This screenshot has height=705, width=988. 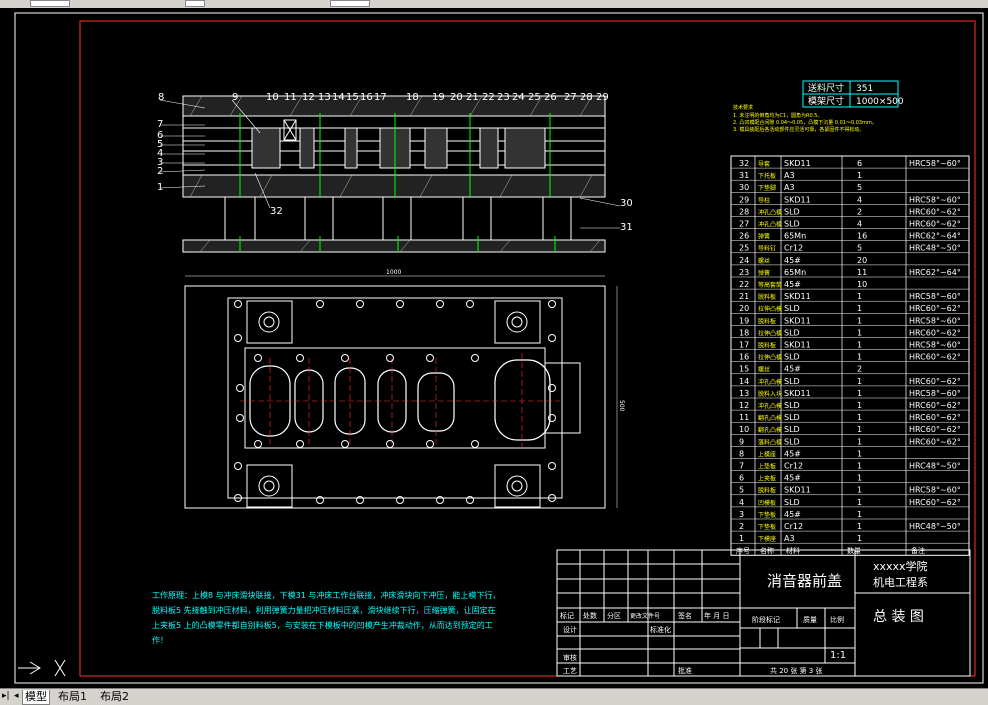 I want to click on part-label-8: 8, so click(x=161, y=97).